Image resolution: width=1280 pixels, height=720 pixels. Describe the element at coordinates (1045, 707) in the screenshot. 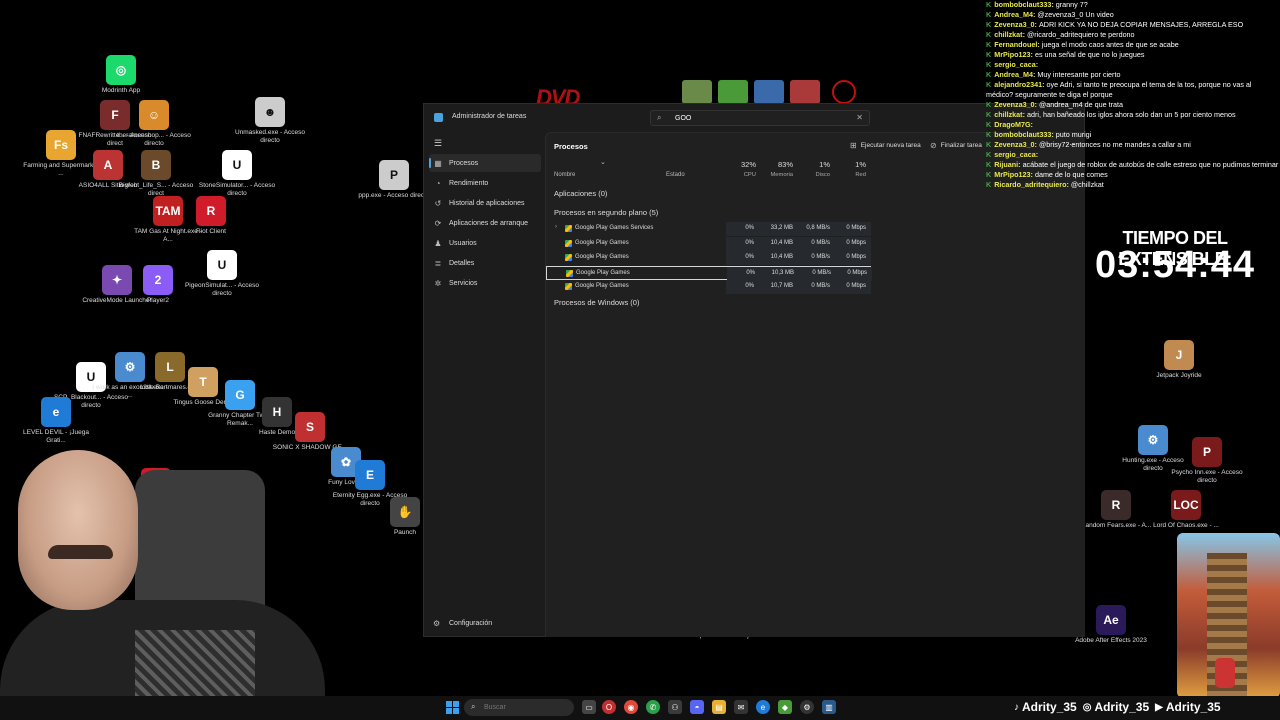

I see `social-handle: ♪ Adrity_35` at that location.